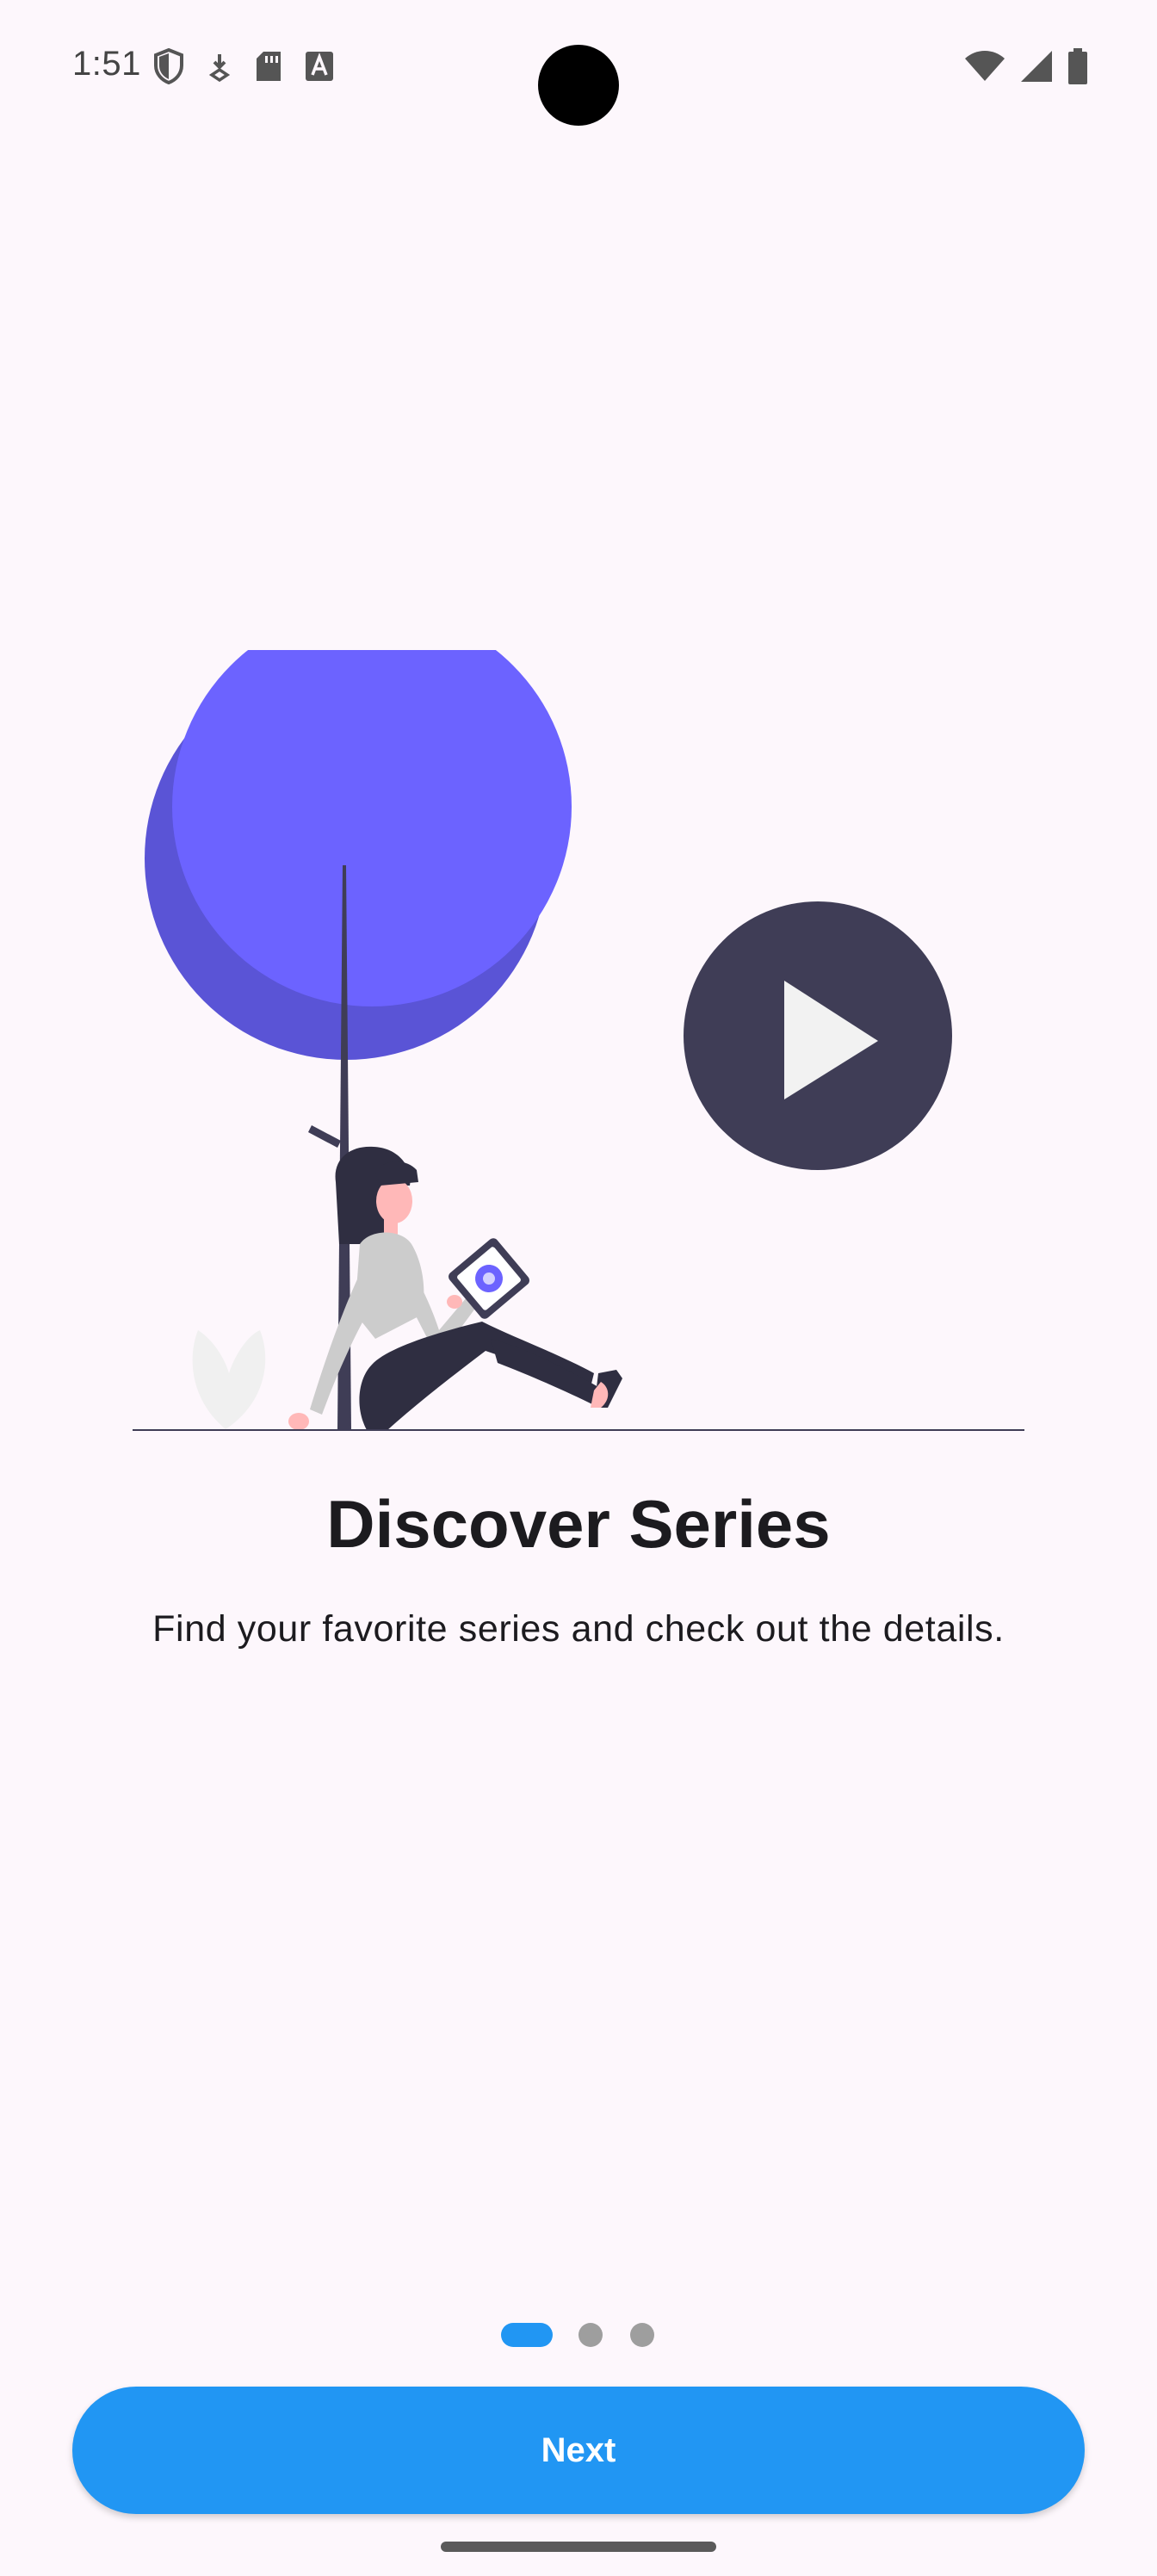 The width and height of the screenshot is (1157, 2576). I want to click on plant-illustration, so click(229, 1379).